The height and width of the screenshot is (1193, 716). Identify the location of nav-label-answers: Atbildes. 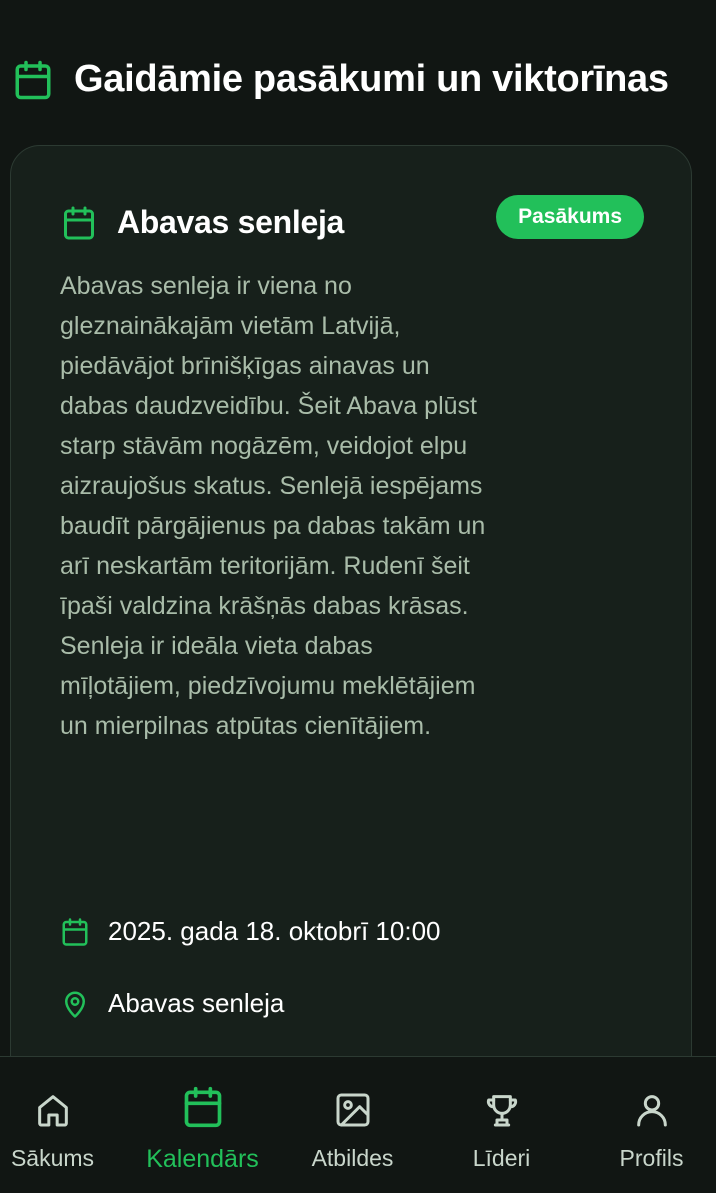
(352, 1158).